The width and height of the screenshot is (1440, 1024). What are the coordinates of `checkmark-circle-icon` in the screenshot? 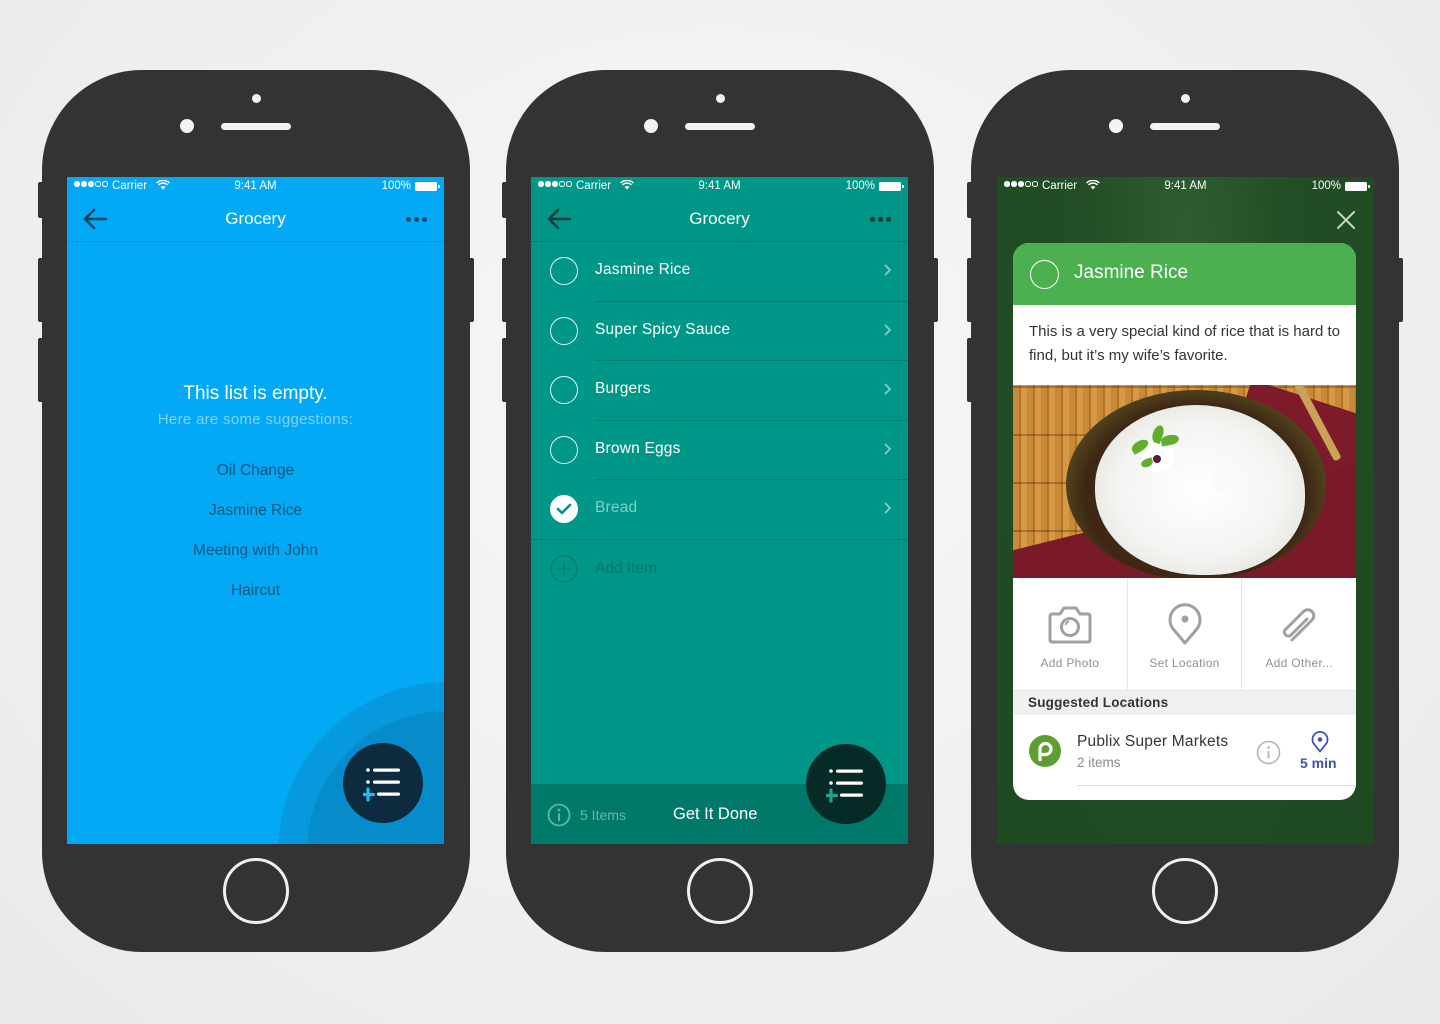 It's located at (564, 509).